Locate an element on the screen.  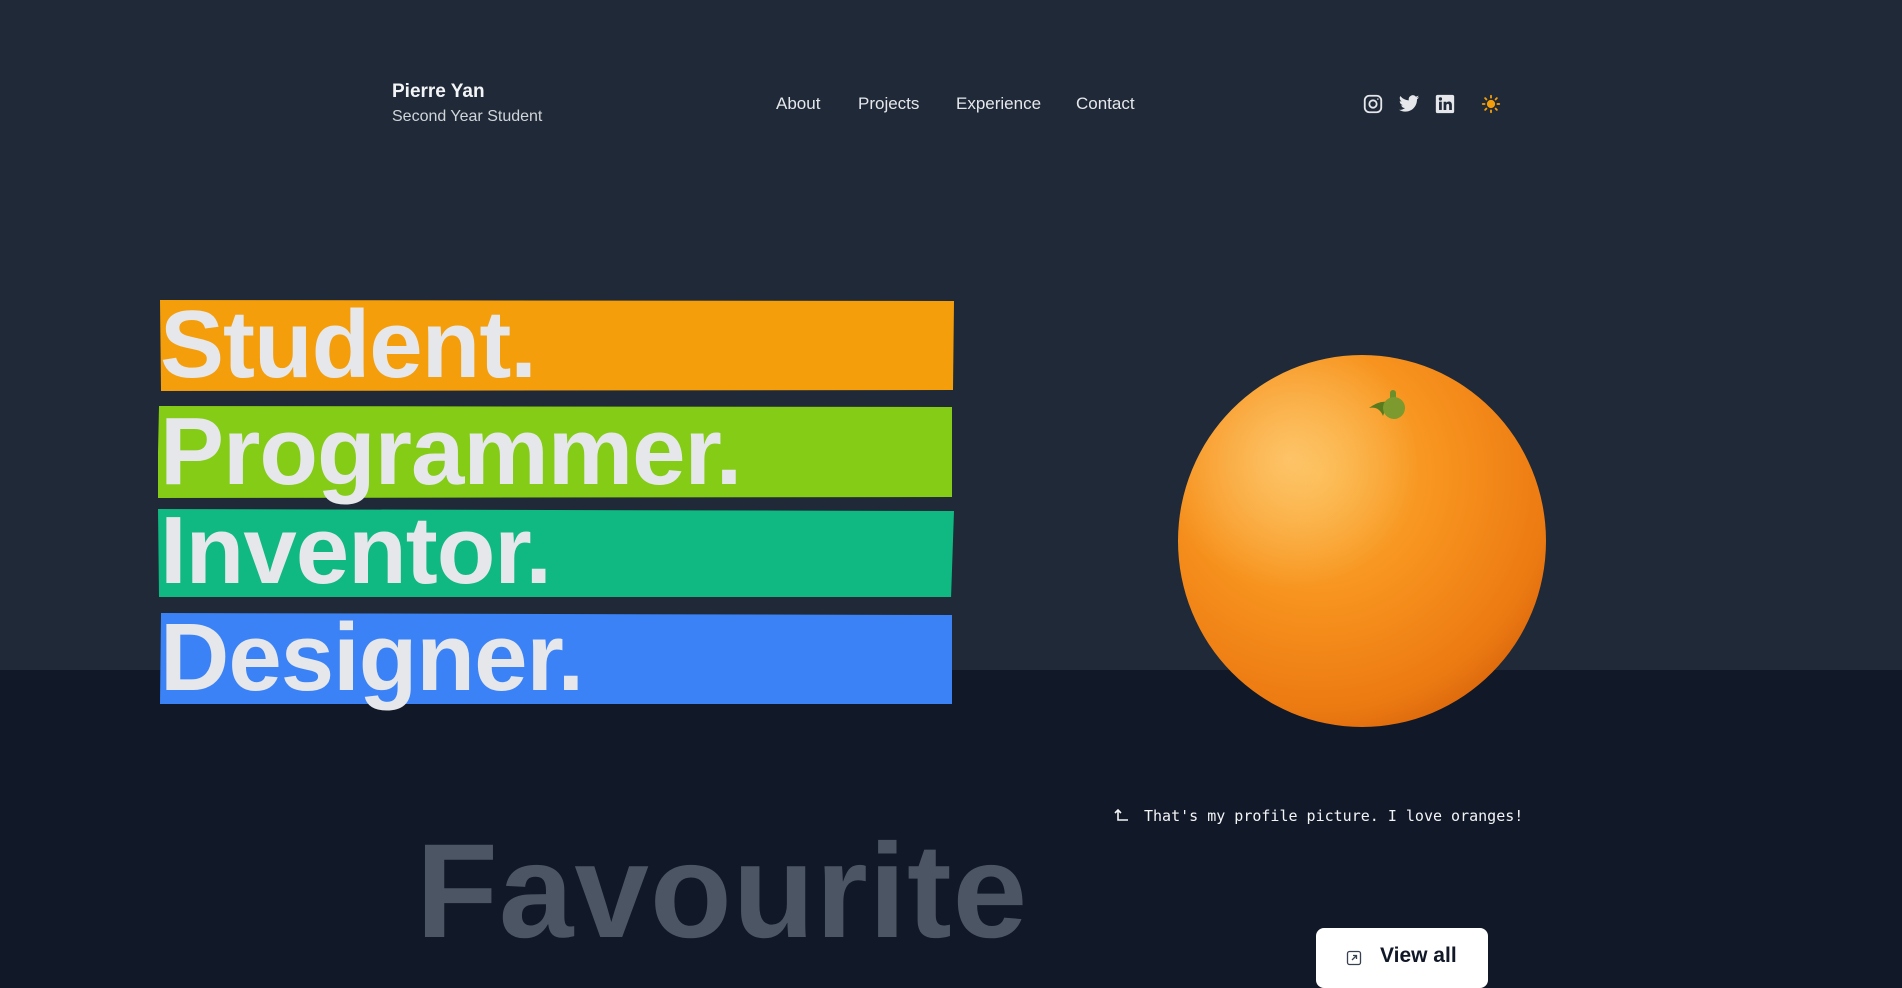
view-all-label: View all is located at coordinates (1418, 955).